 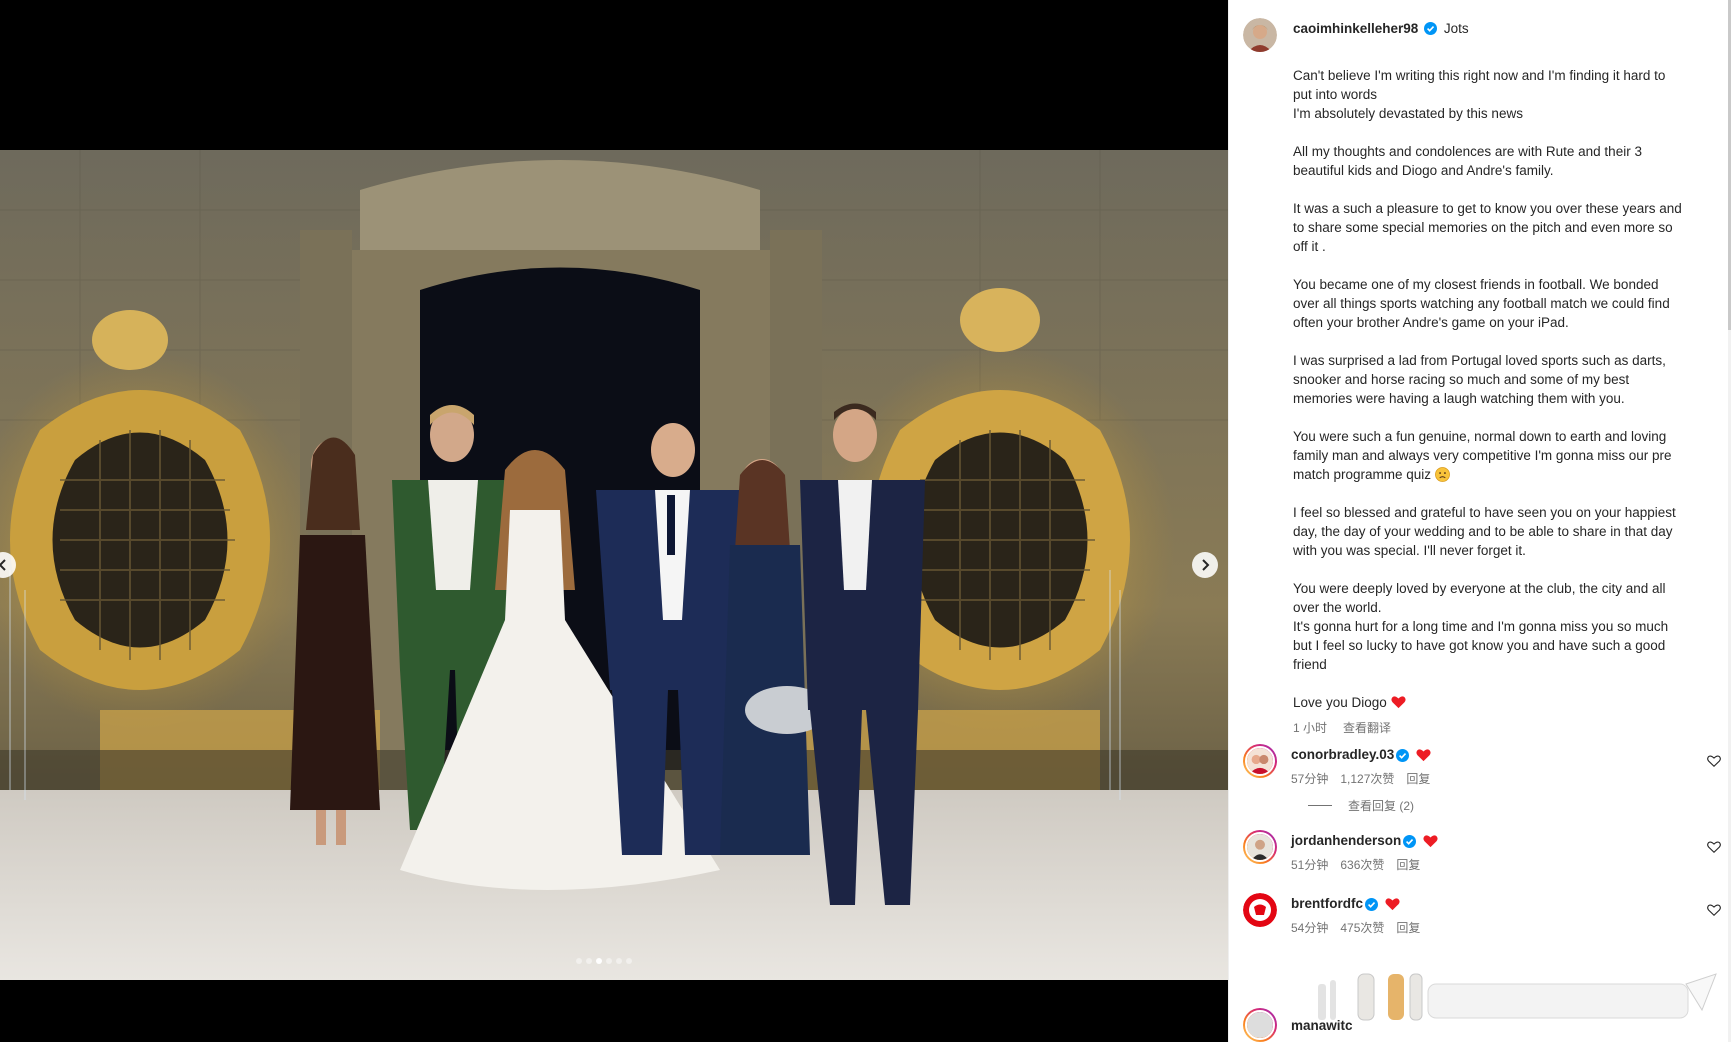 What do you see at coordinates (1355, 28) in the screenshot?
I see `author-username: caoimhinkelleher98` at bounding box center [1355, 28].